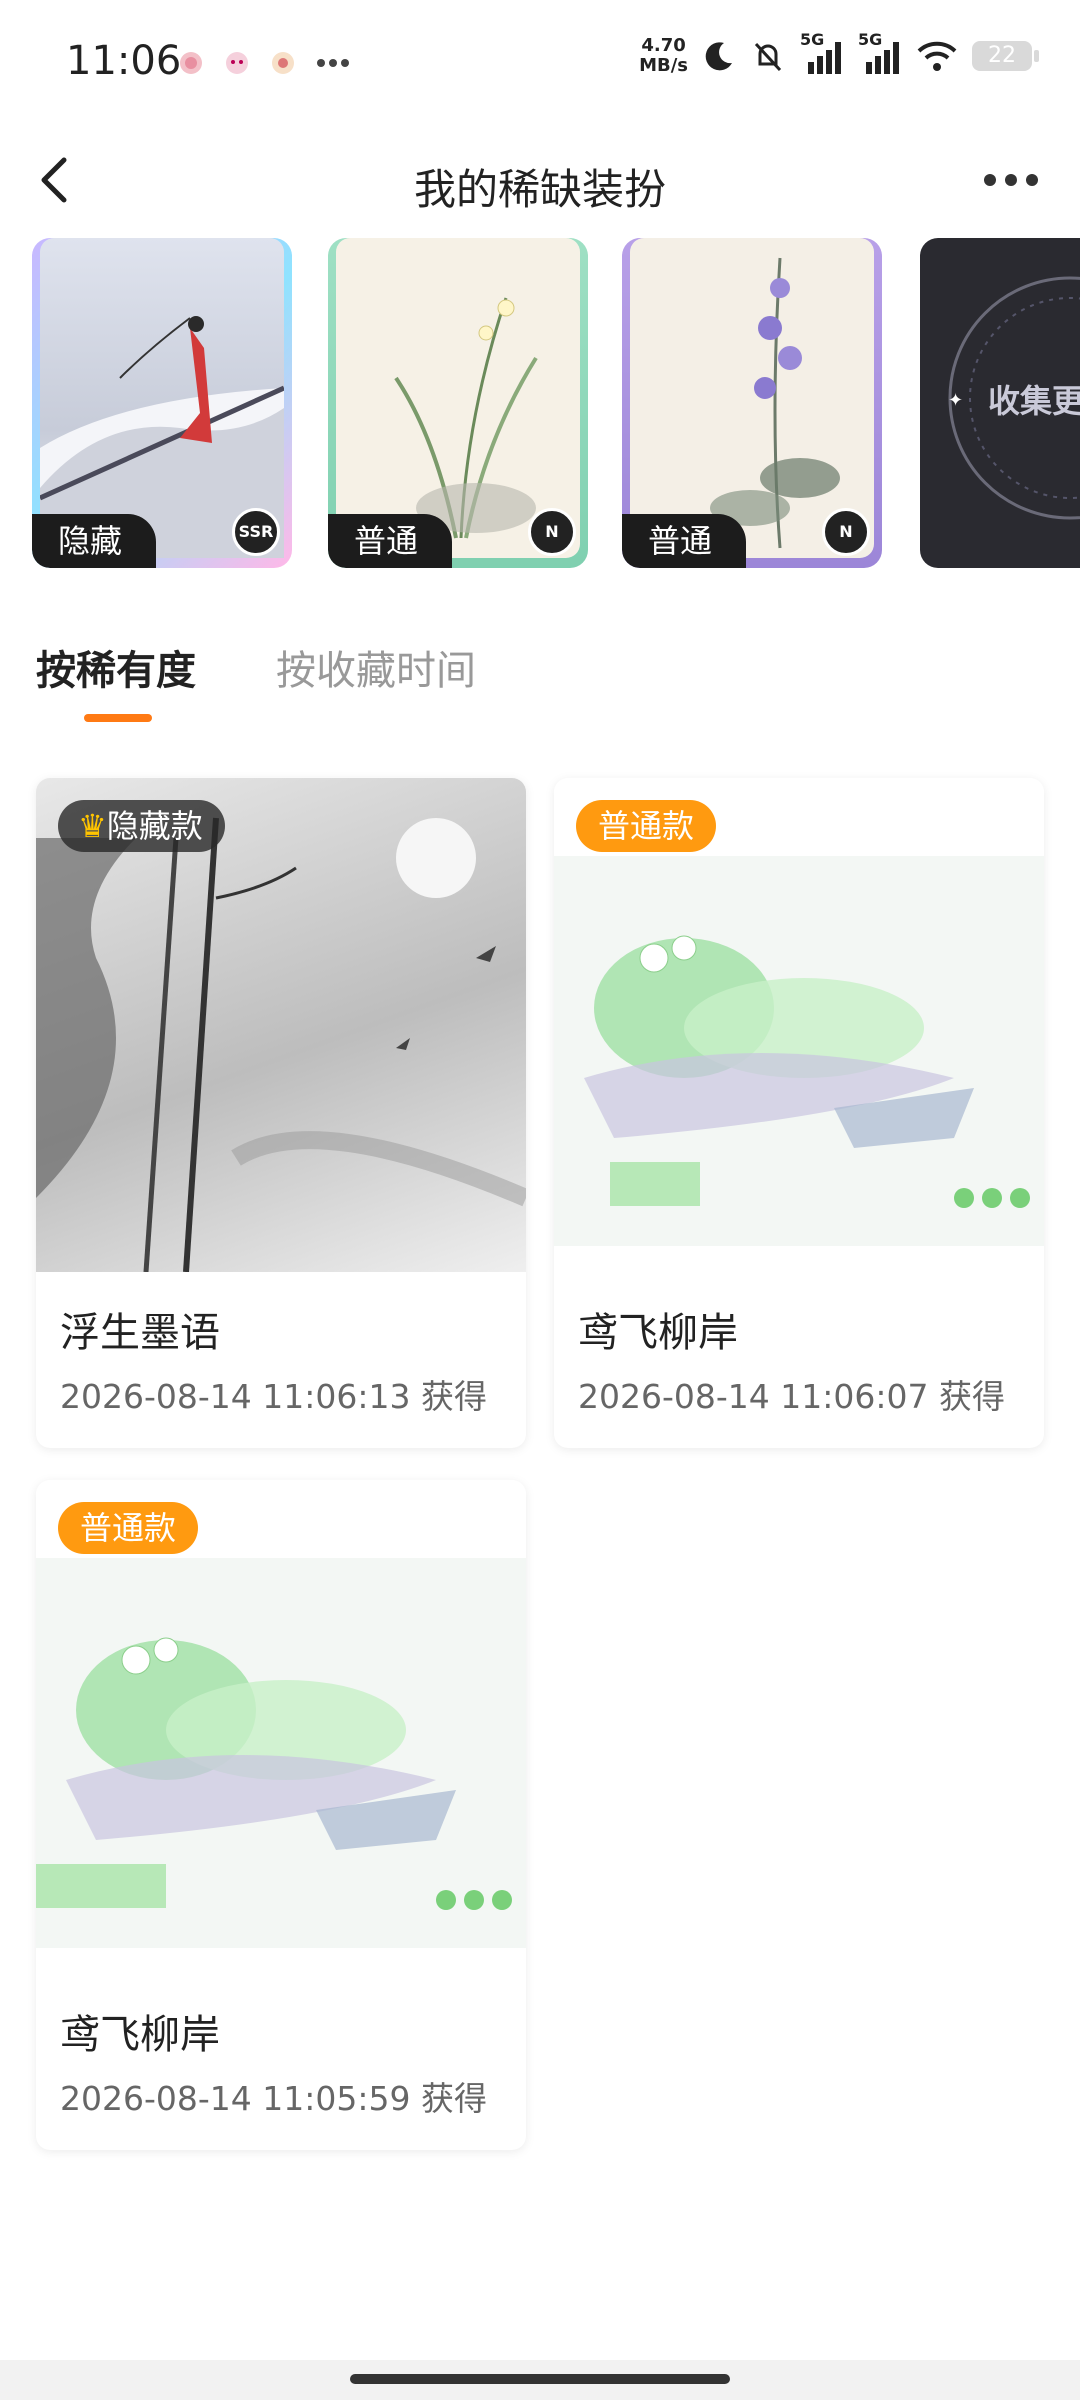 The height and width of the screenshot is (2400, 1080). I want to click on hidden-badge: ♛隐藏款, so click(141, 826).